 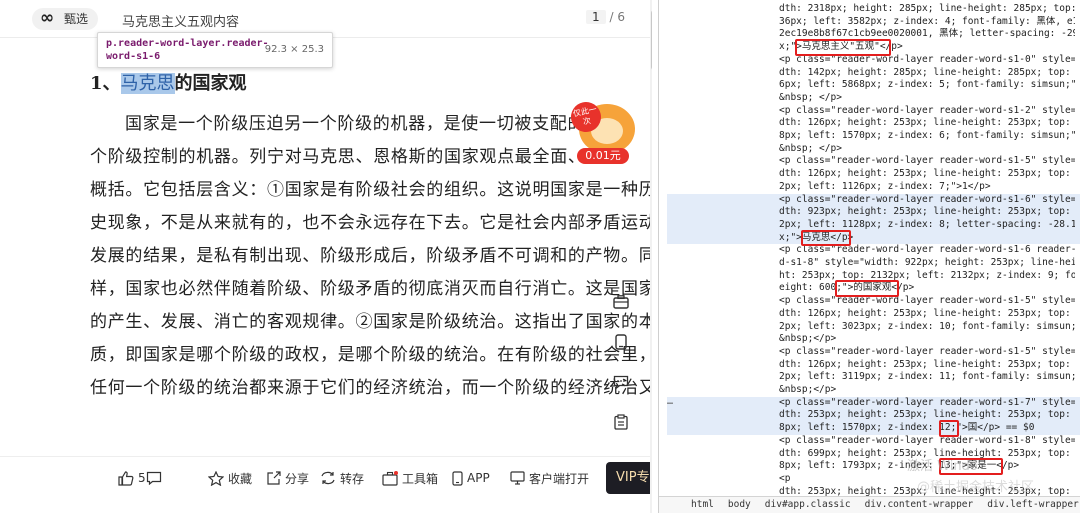 I want to click on toolbox-label: 工具箱, so click(x=420, y=478).